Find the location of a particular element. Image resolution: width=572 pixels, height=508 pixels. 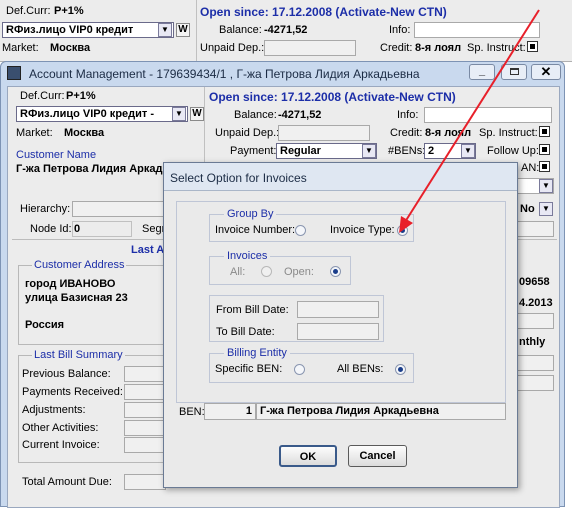

follow-up-checkbox is located at coordinates (544, 149).